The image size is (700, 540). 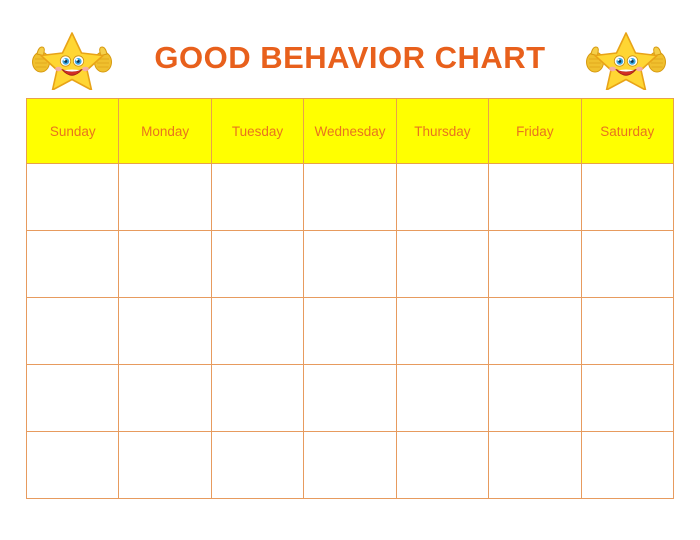 I want to click on column-header-tuesday: Tuesday, so click(x=257, y=131).